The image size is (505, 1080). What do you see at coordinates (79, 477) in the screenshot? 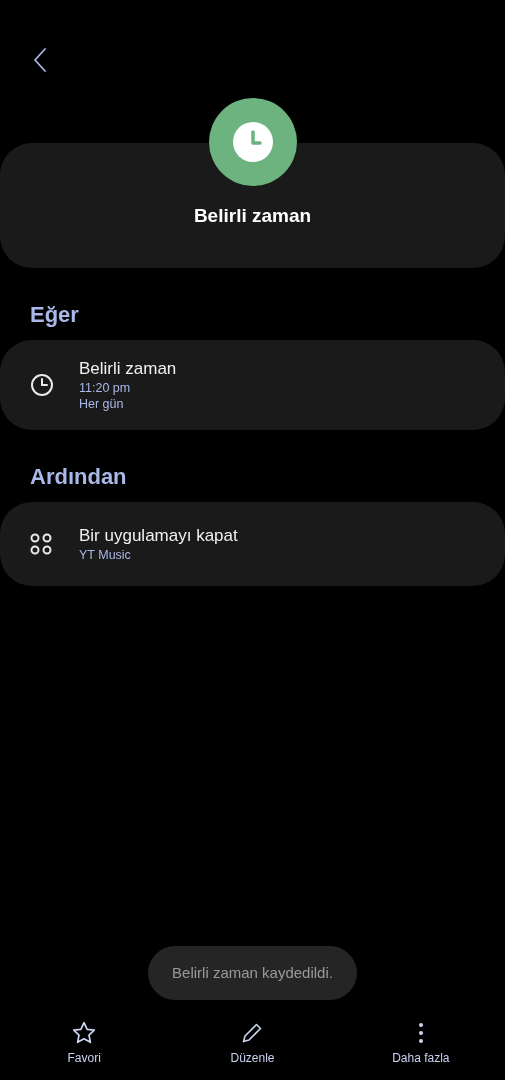
I see `section-heading: Ardından` at bounding box center [79, 477].